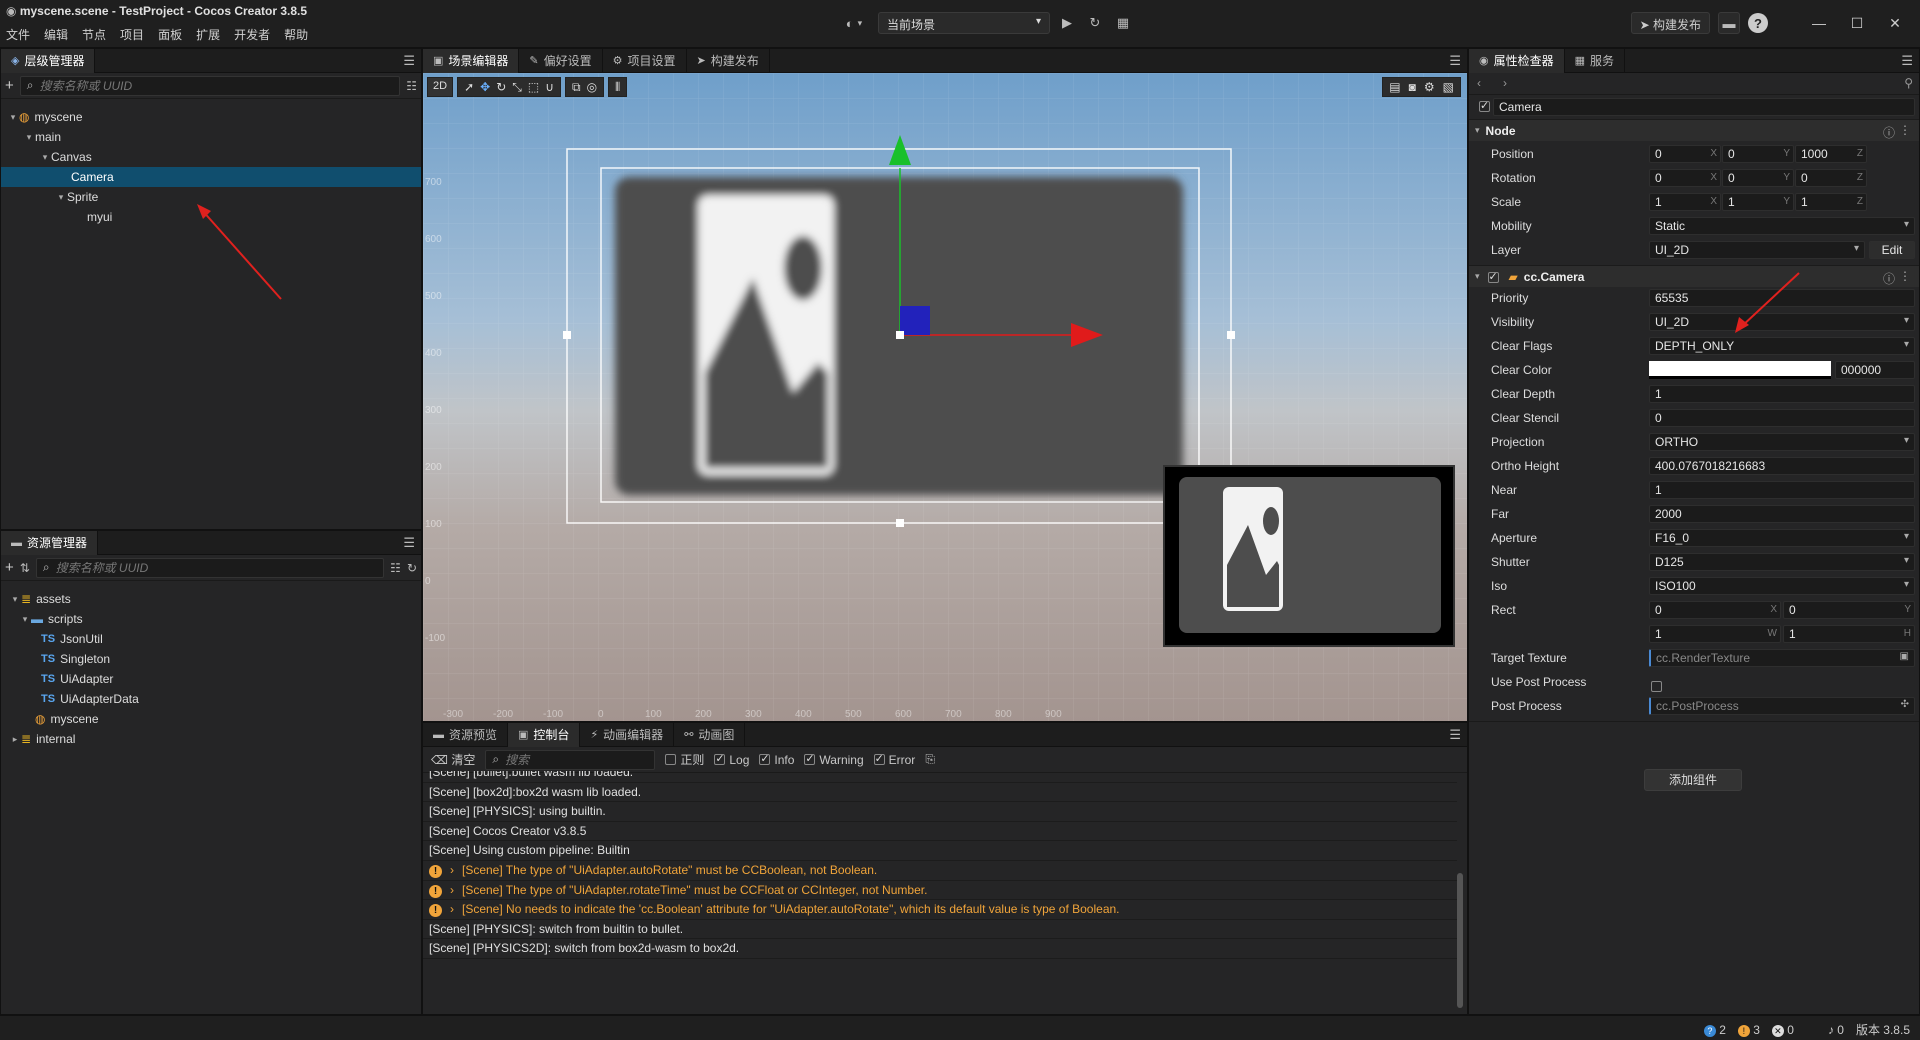  I want to click on status-error: ✕ 0, so click(1782, 1030).